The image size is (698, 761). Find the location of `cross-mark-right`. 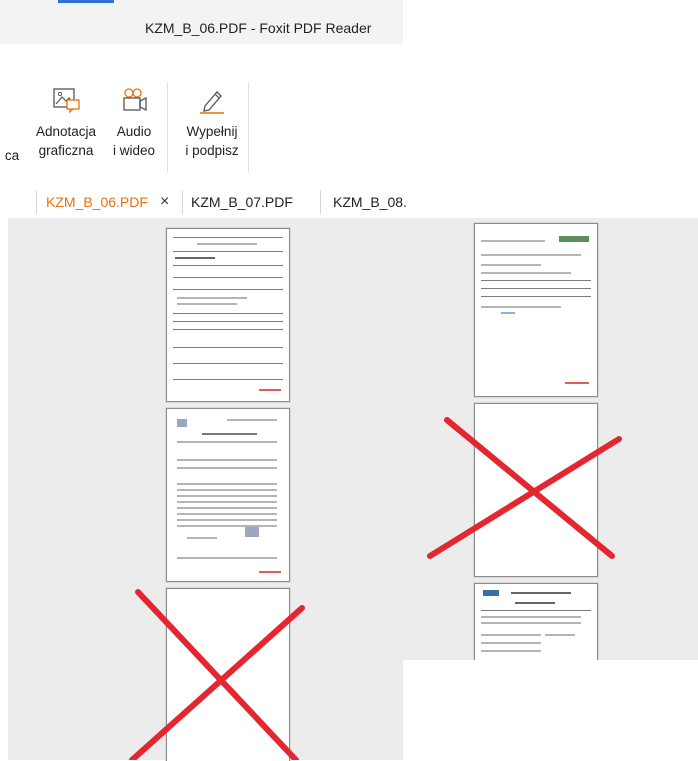

cross-mark-right is located at coordinates (524, 488).